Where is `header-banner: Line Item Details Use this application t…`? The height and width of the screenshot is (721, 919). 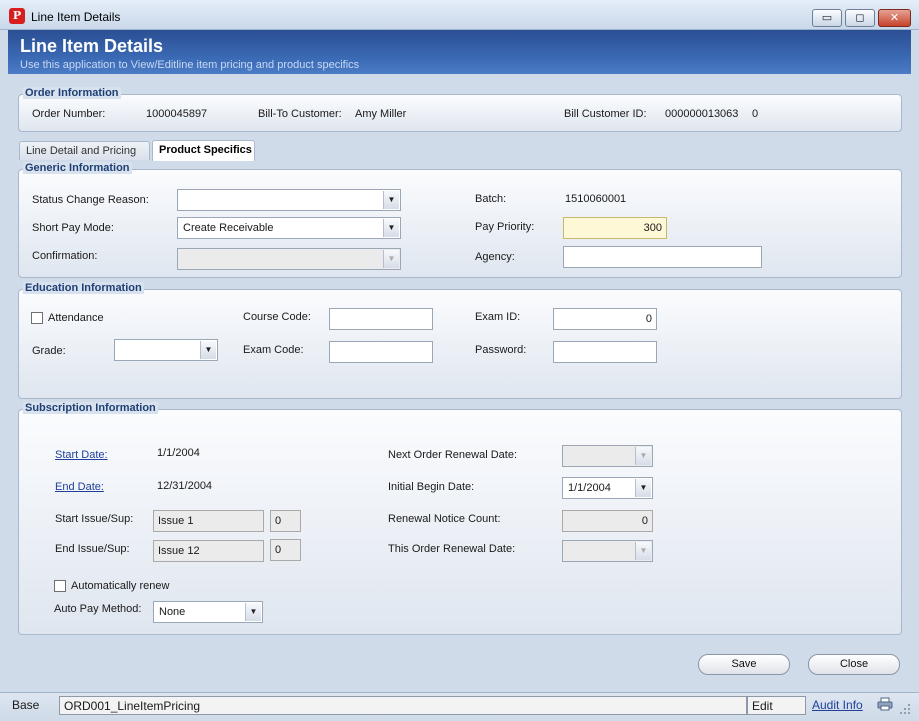 header-banner: Line Item Details Use this application t… is located at coordinates (459, 52).